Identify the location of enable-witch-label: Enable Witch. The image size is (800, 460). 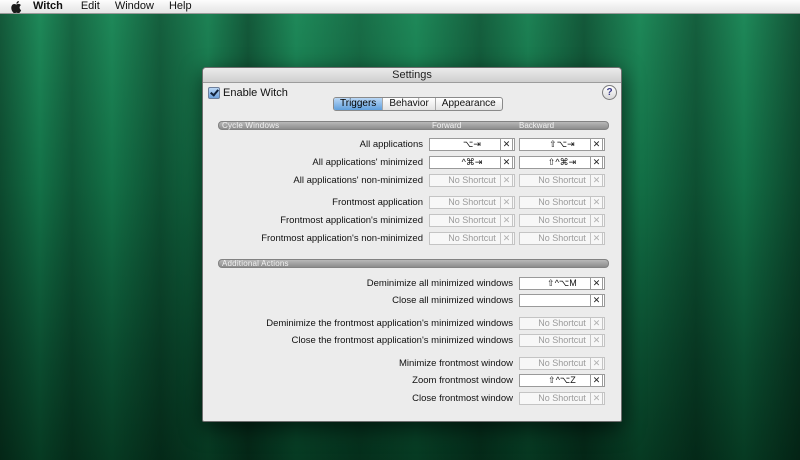
(255, 93).